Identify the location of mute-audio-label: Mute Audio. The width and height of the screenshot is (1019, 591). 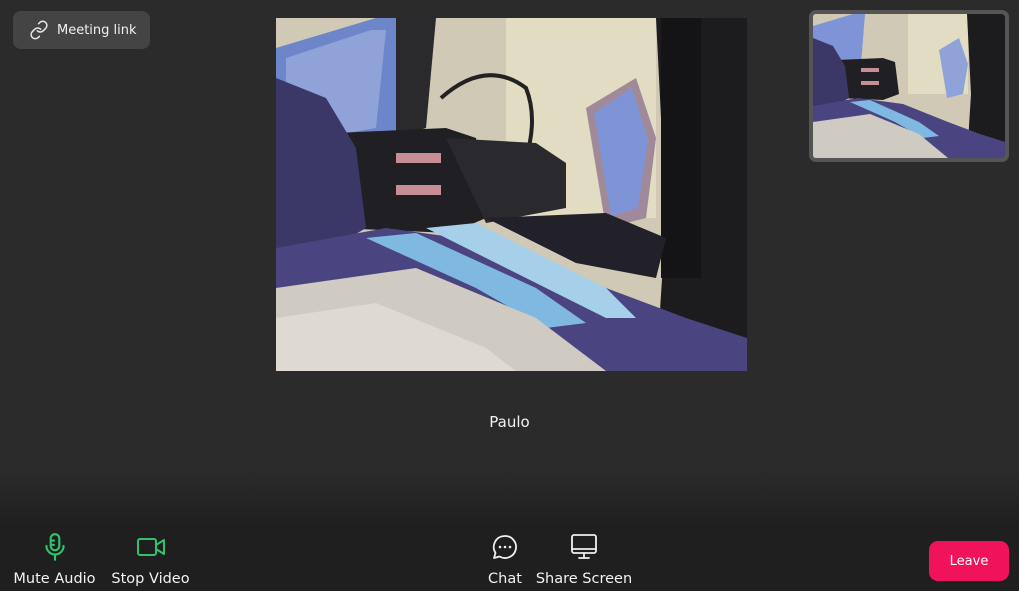
(54, 579).